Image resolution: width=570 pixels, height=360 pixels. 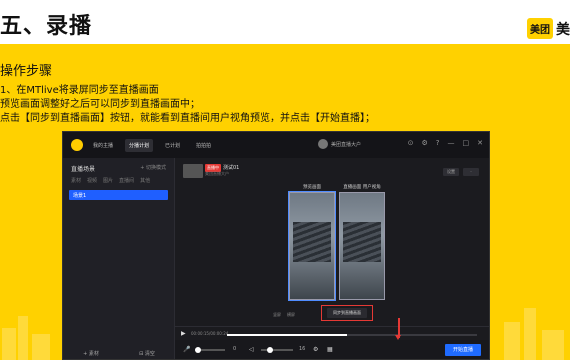 What do you see at coordinates (451, 172) in the screenshot?
I see `settings-button: 设置` at bounding box center [451, 172].